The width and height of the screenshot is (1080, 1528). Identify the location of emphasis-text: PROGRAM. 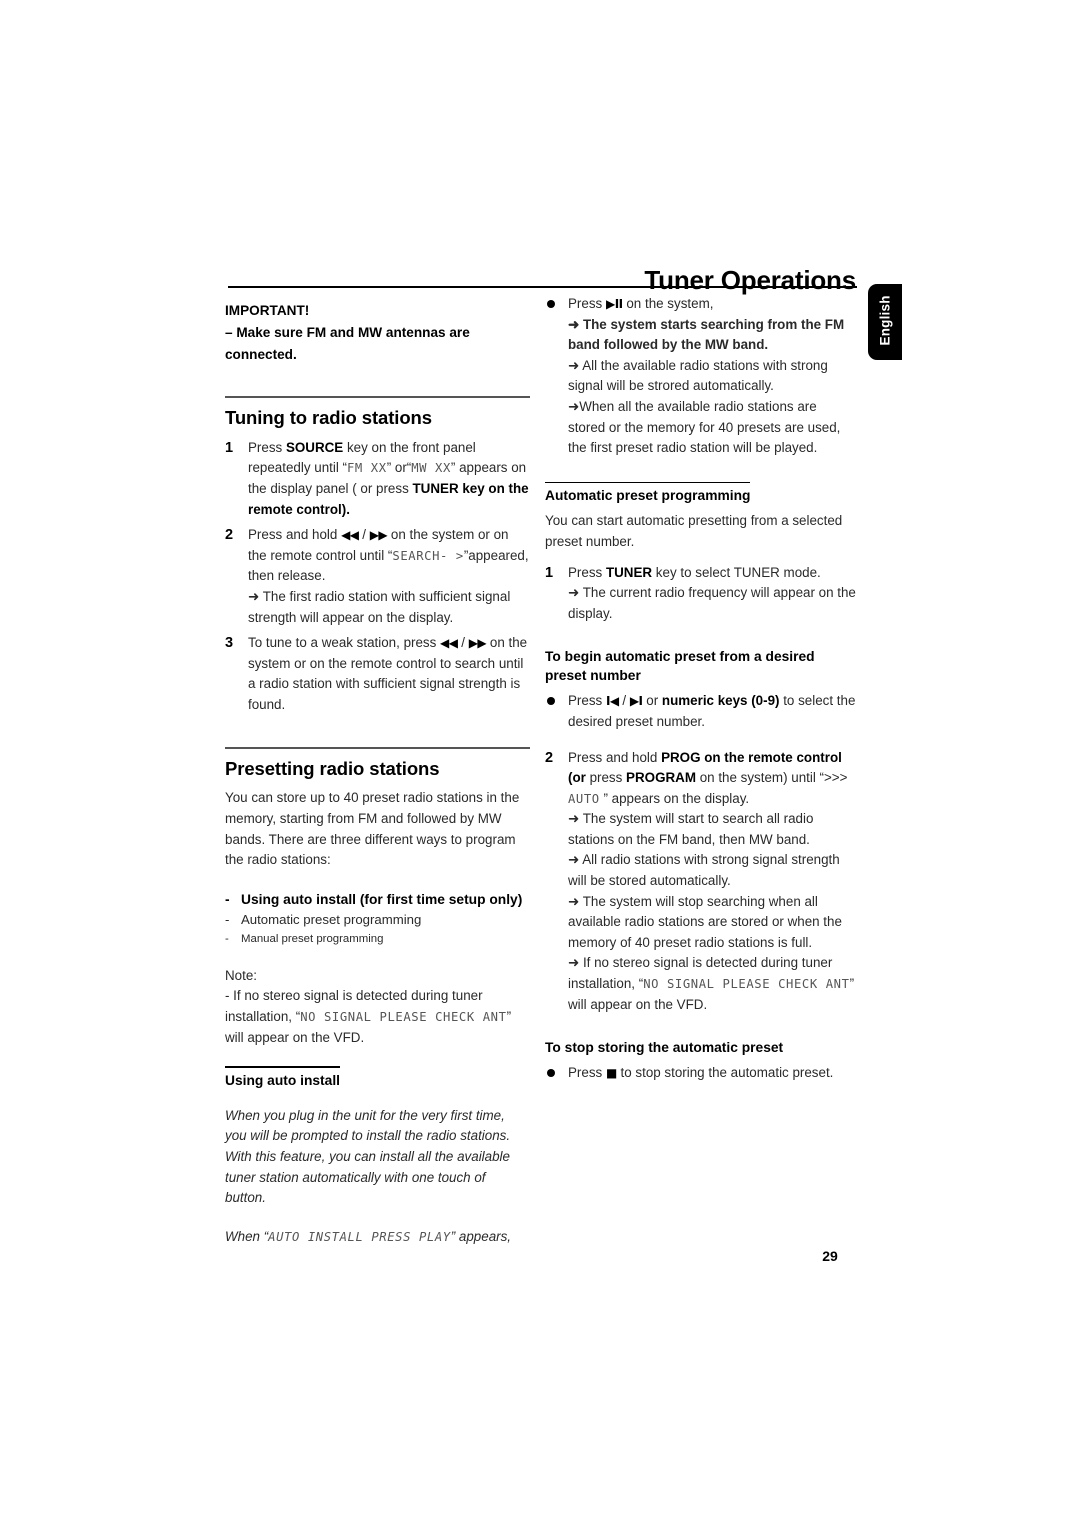
(661, 778).